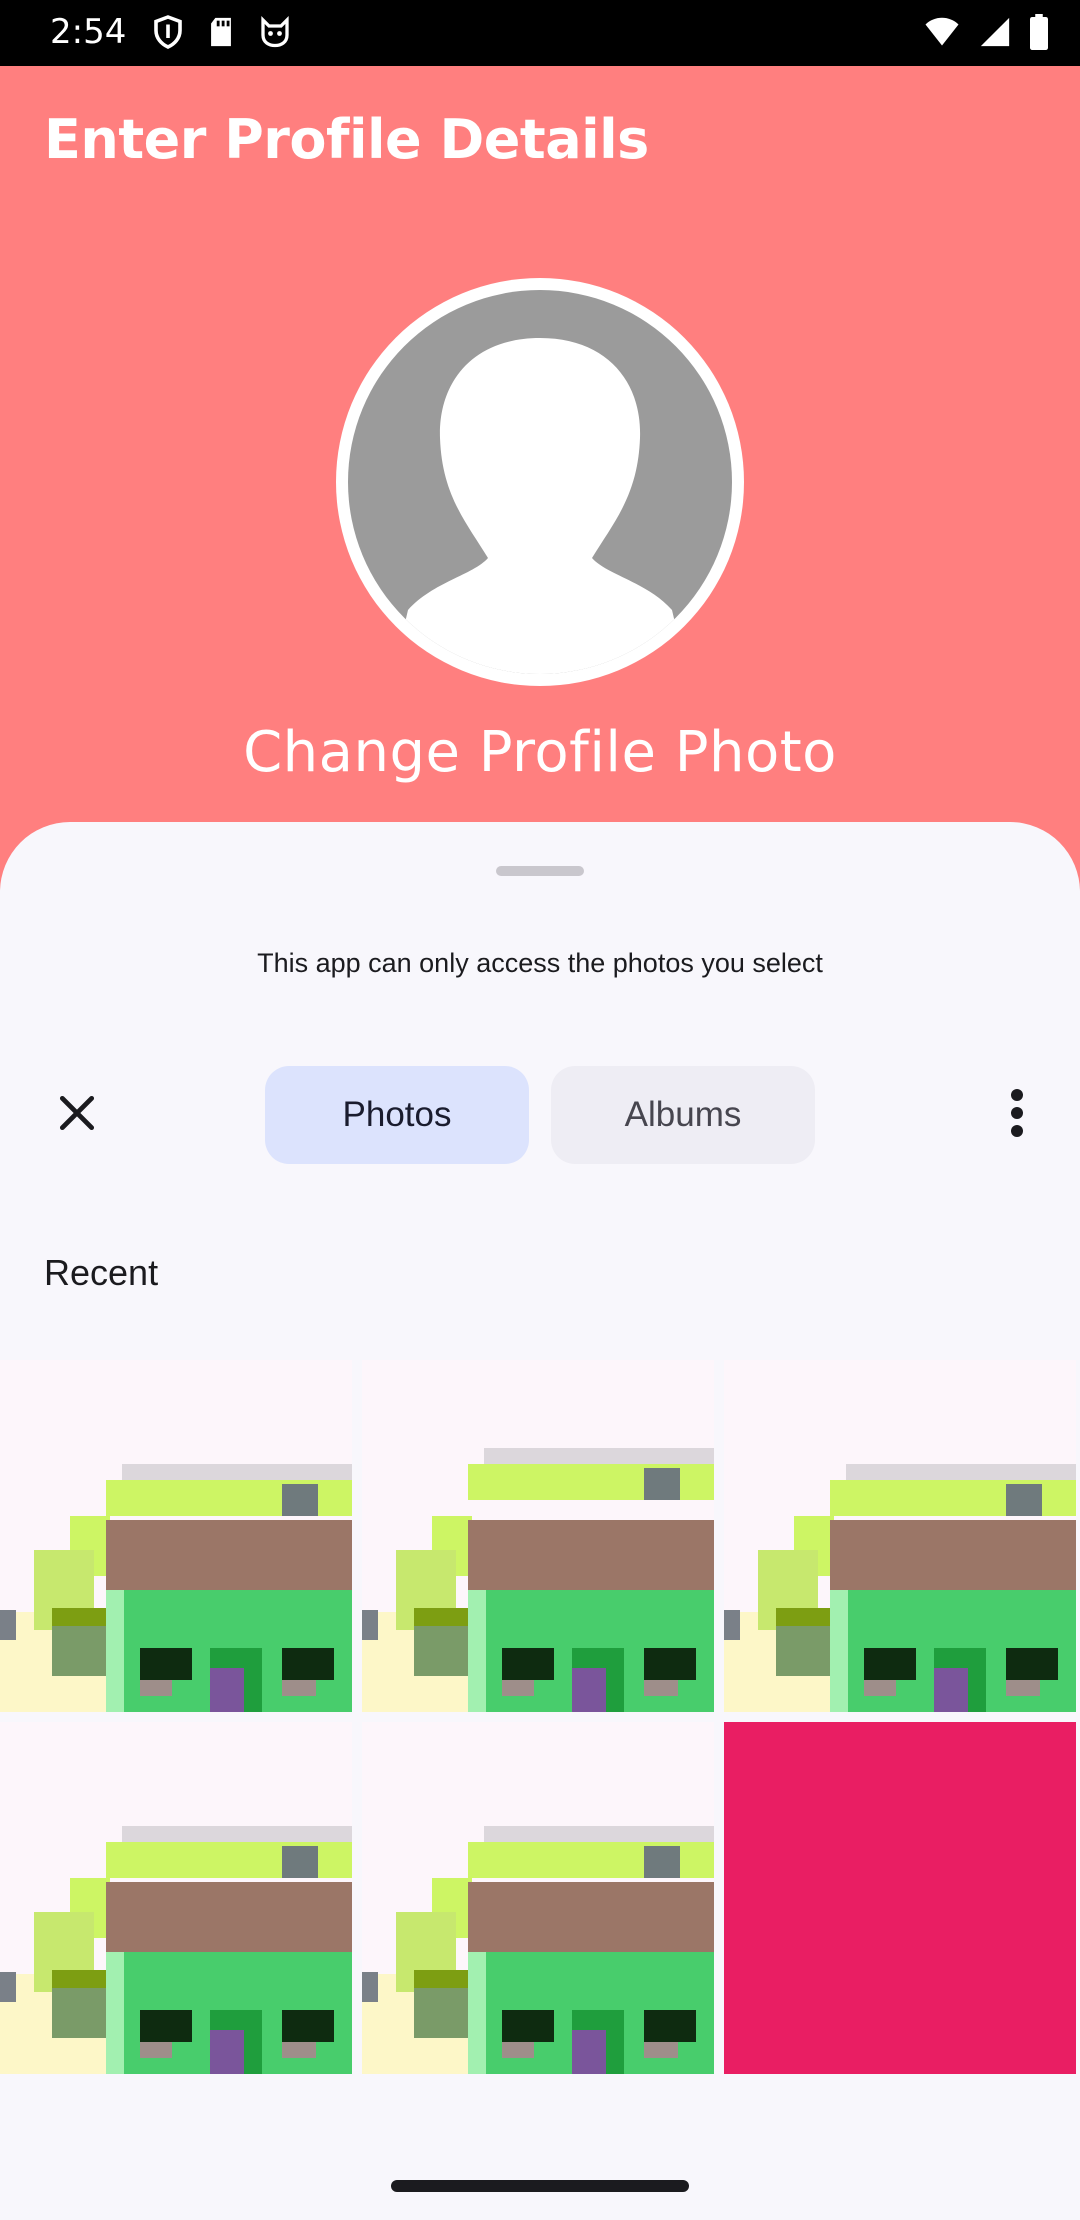 This screenshot has height=2220, width=1080. What do you see at coordinates (88, 32) in the screenshot?
I see `status-time: 2:54` at bounding box center [88, 32].